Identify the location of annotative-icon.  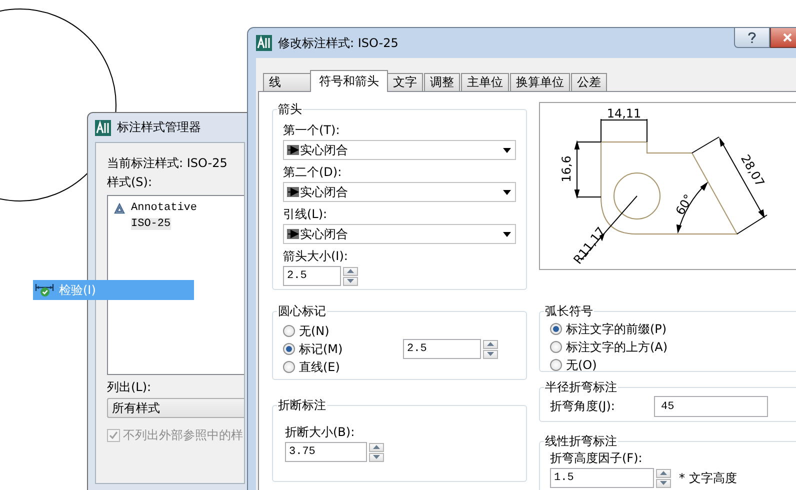
(119, 208).